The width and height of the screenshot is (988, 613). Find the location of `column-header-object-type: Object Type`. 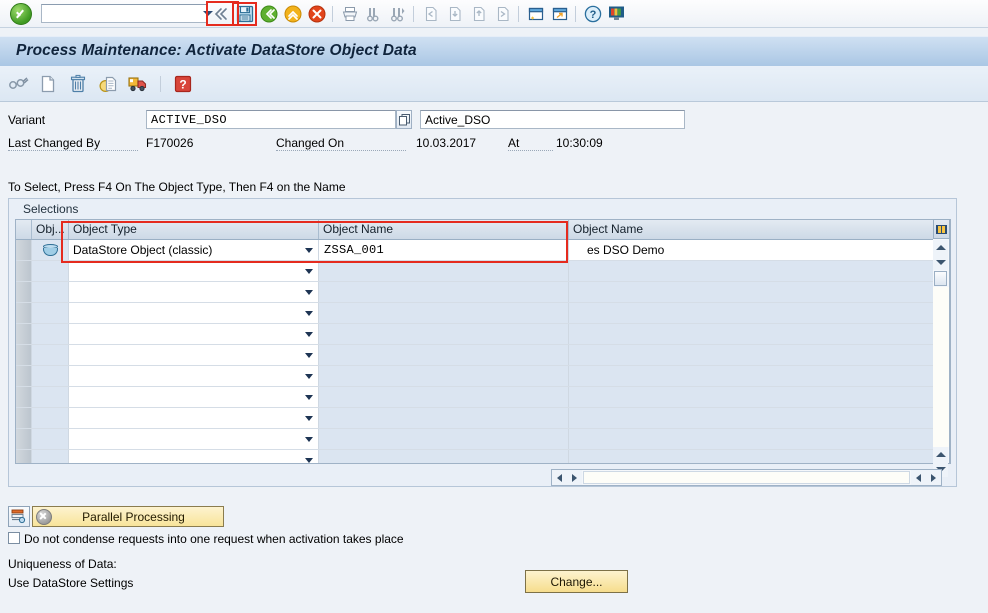

column-header-object-type: Object Type is located at coordinates (194, 229).